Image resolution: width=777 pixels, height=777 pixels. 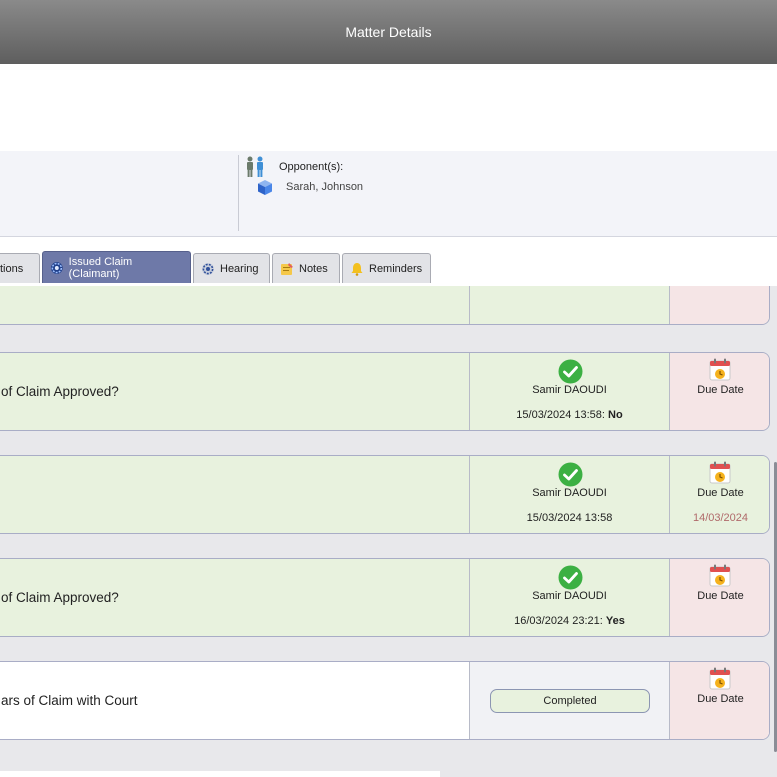 What do you see at coordinates (569, 415) in the screenshot?
I see `completed-timestamp: 15/03/2024 13:58: No` at bounding box center [569, 415].